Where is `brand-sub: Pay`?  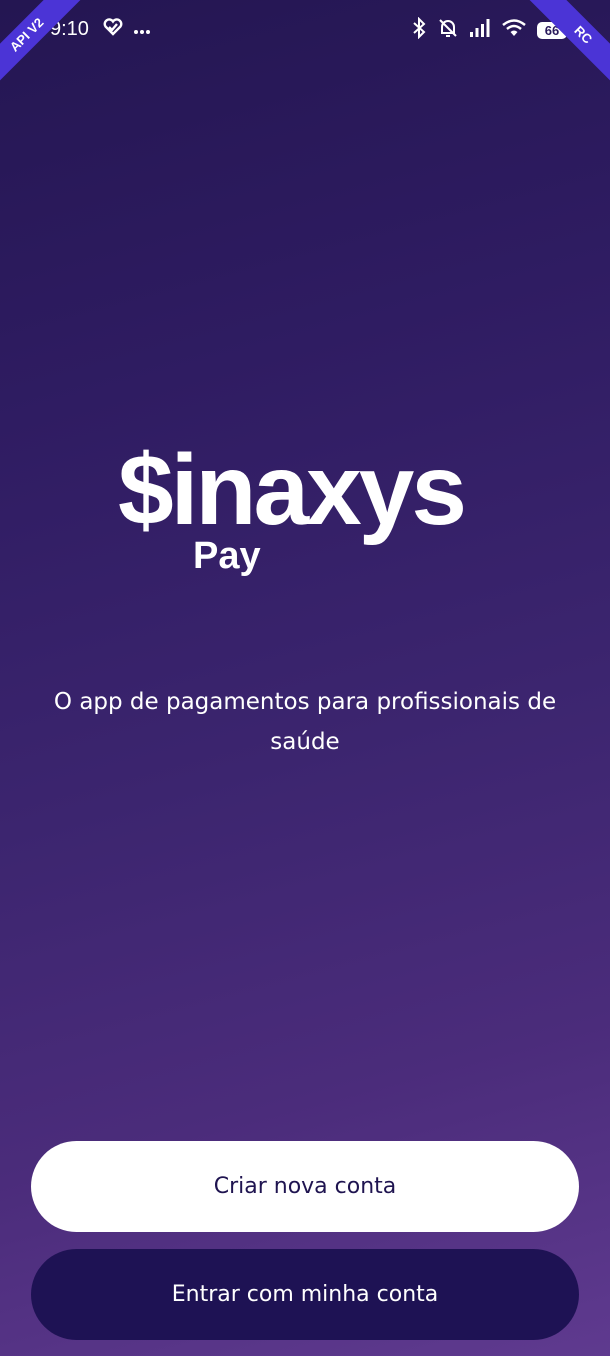
brand-sub: Pay is located at coordinates (227, 556).